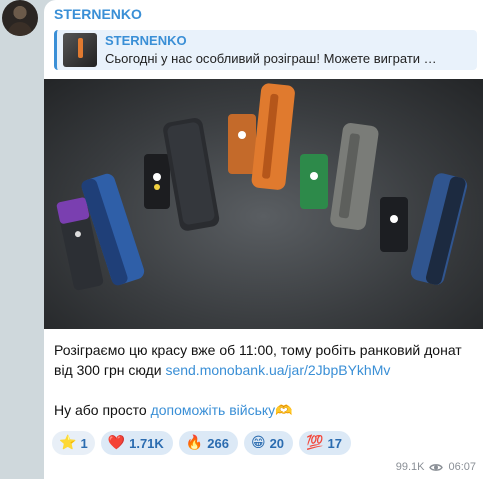 This screenshot has height=479, width=488. I want to click on star-icon: ⭐, so click(68, 443).